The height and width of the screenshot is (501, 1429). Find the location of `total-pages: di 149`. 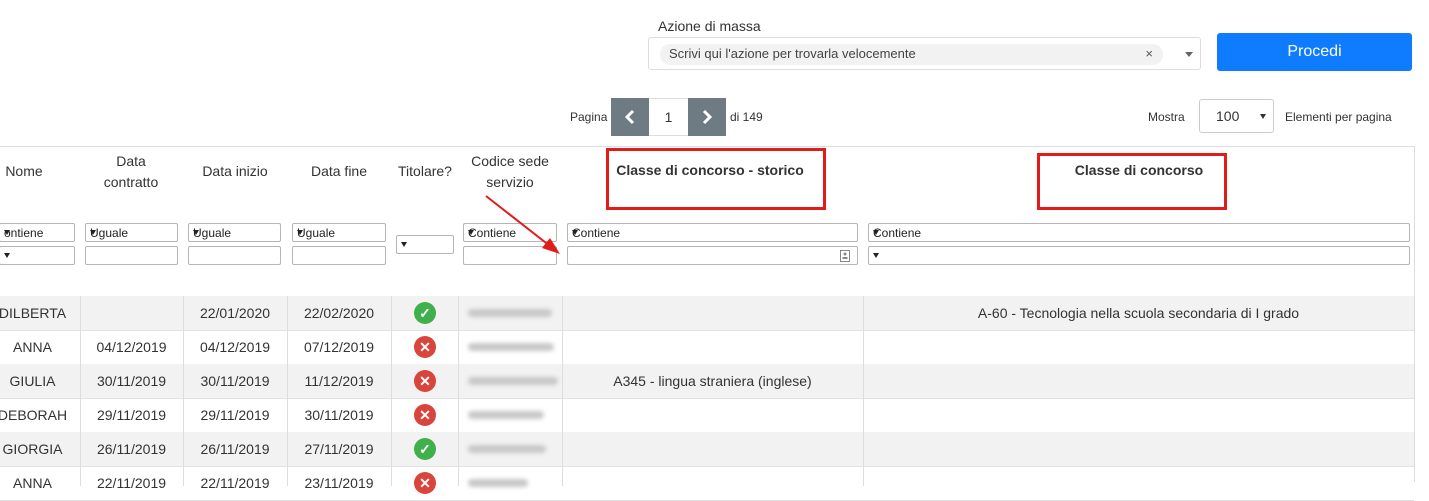

total-pages: di 149 is located at coordinates (746, 117).